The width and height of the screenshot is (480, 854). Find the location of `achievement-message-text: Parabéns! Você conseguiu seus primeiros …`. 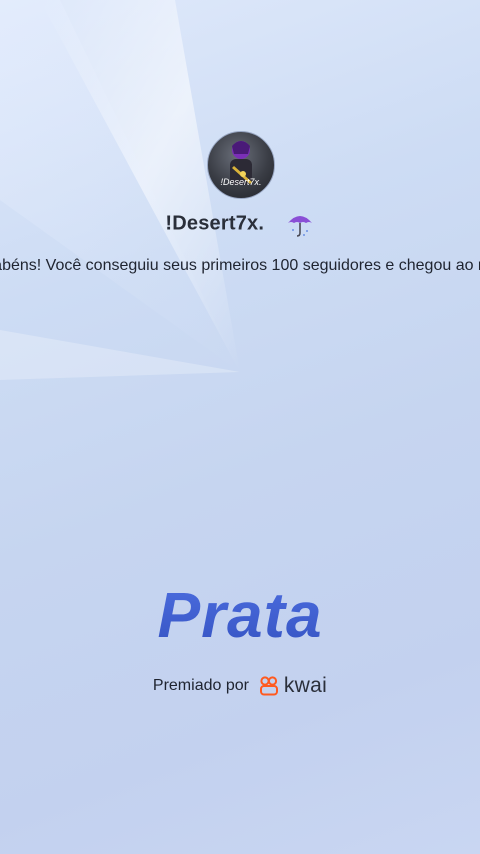

achievement-message-text: Parabéns! Você conseguiu seus primeiros … is located at coordinates (240, 265).